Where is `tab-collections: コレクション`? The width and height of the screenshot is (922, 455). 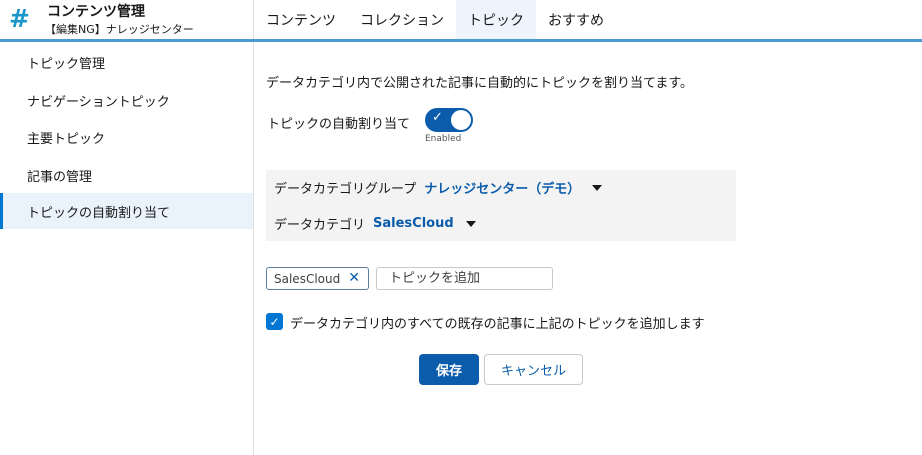
tab-collections: コレクション is located at coordinates (402, 19).